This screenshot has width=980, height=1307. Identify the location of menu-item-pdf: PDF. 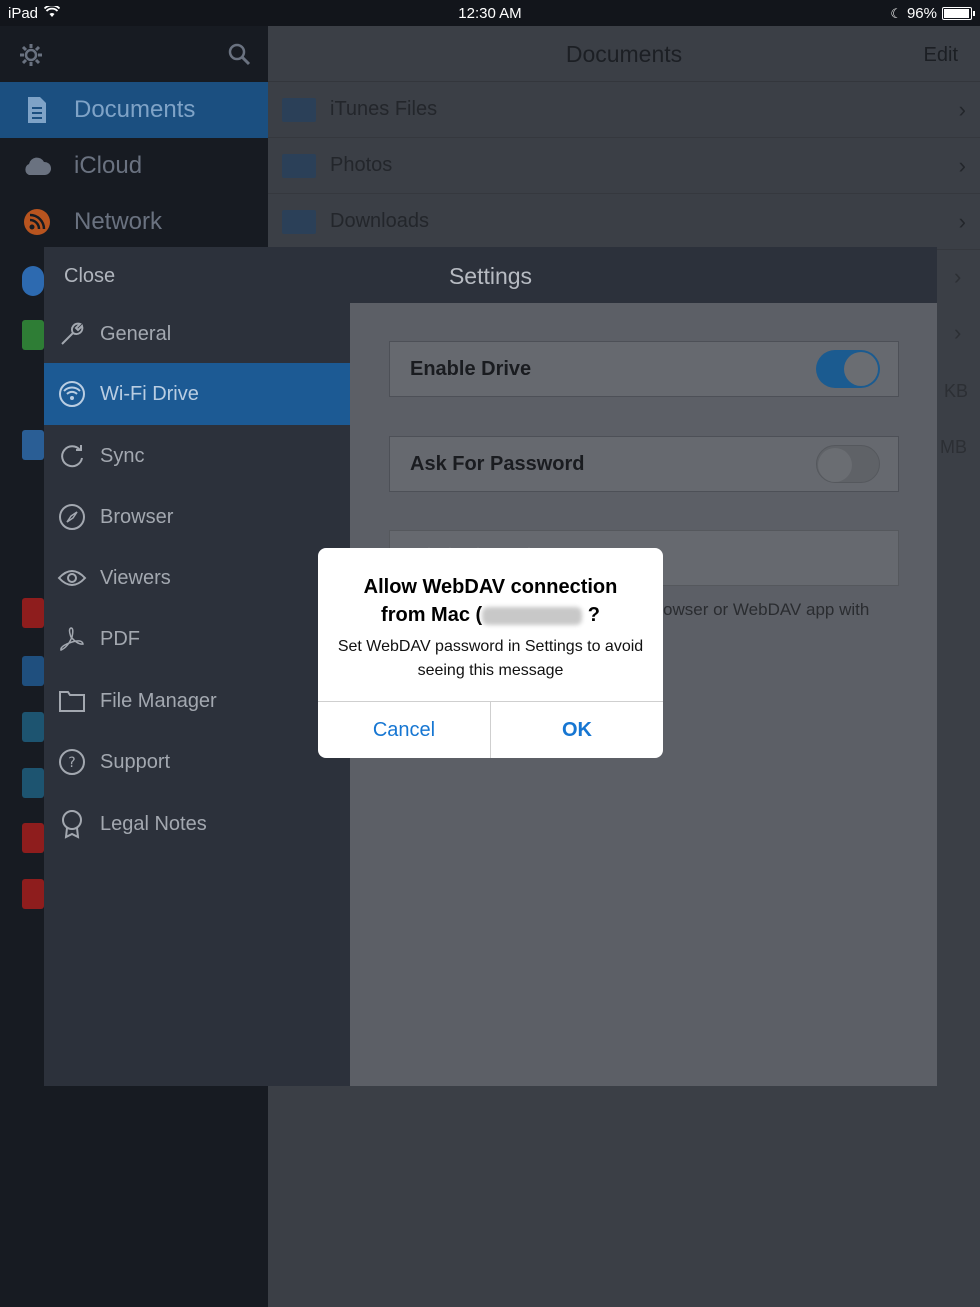
(197, 639).